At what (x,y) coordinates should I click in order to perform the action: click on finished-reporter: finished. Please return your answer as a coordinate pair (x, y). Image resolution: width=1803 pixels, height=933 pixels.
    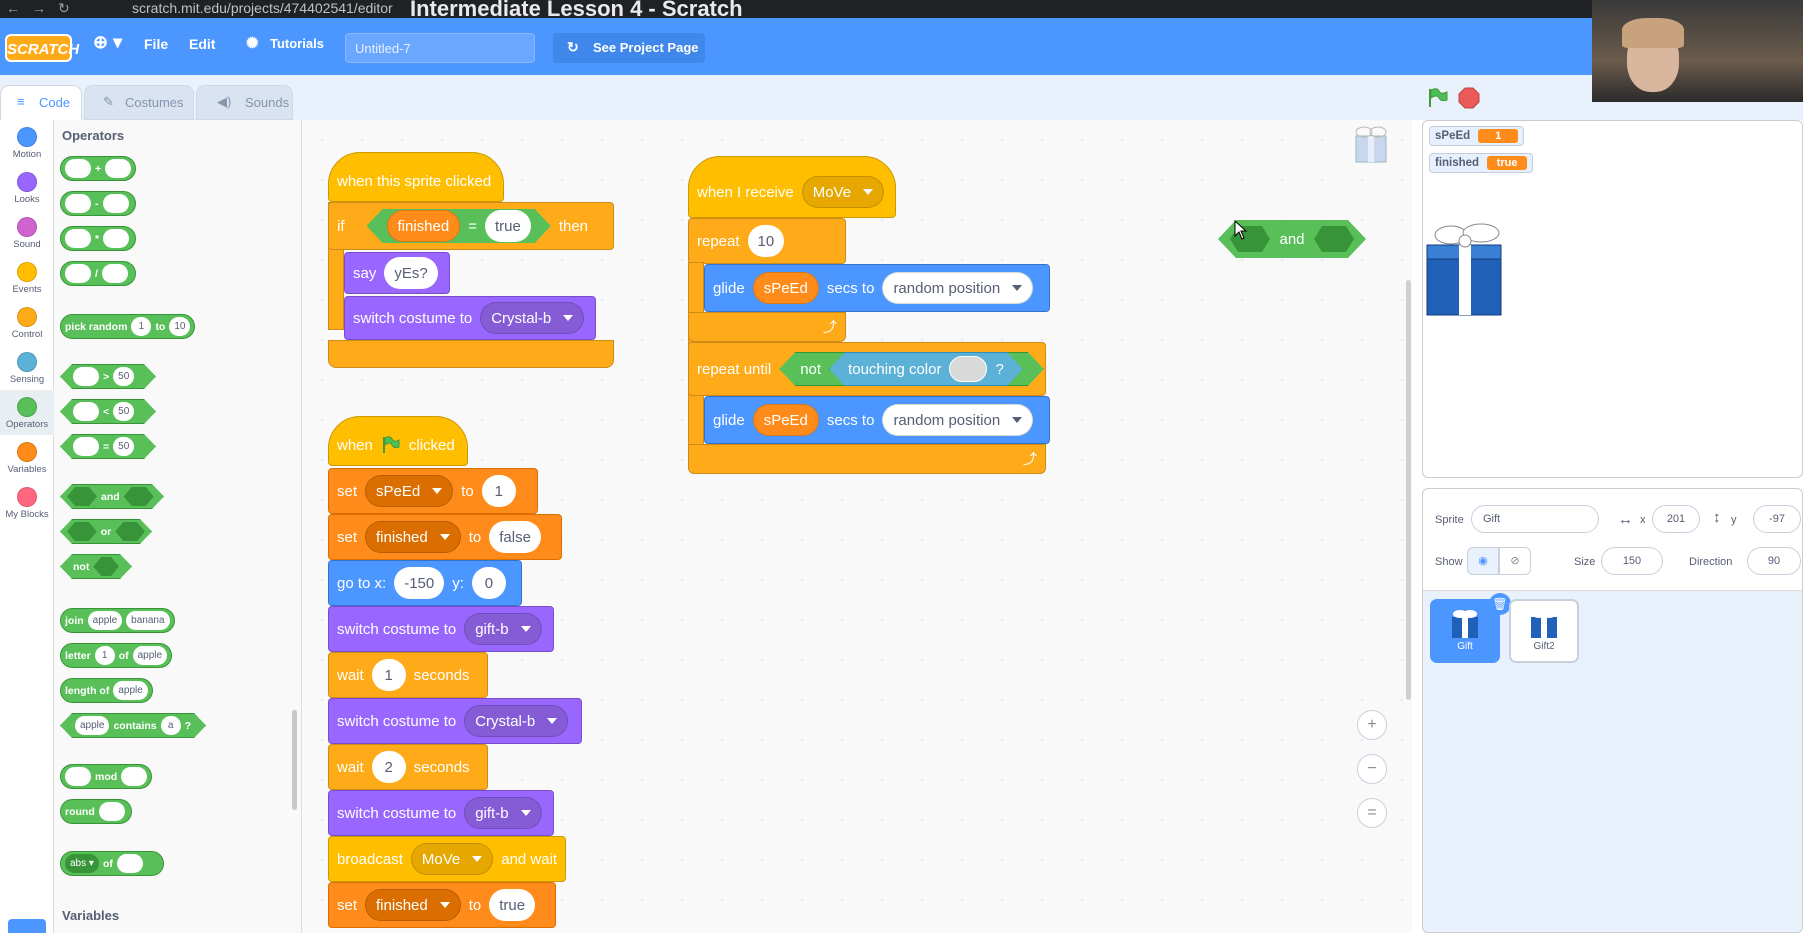
    Looking at the image, I should click on (424, 226).